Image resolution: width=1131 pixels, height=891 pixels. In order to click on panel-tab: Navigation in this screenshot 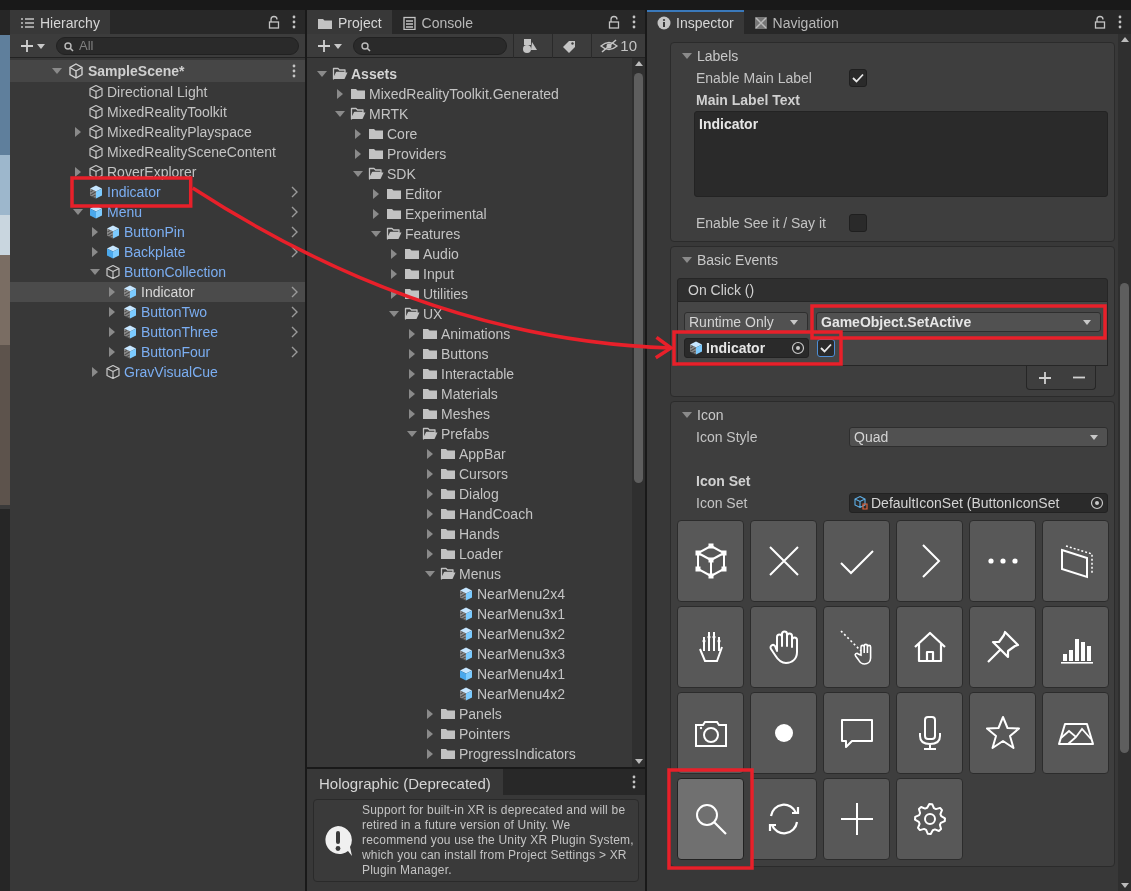, I will do `click(796, 22)`.